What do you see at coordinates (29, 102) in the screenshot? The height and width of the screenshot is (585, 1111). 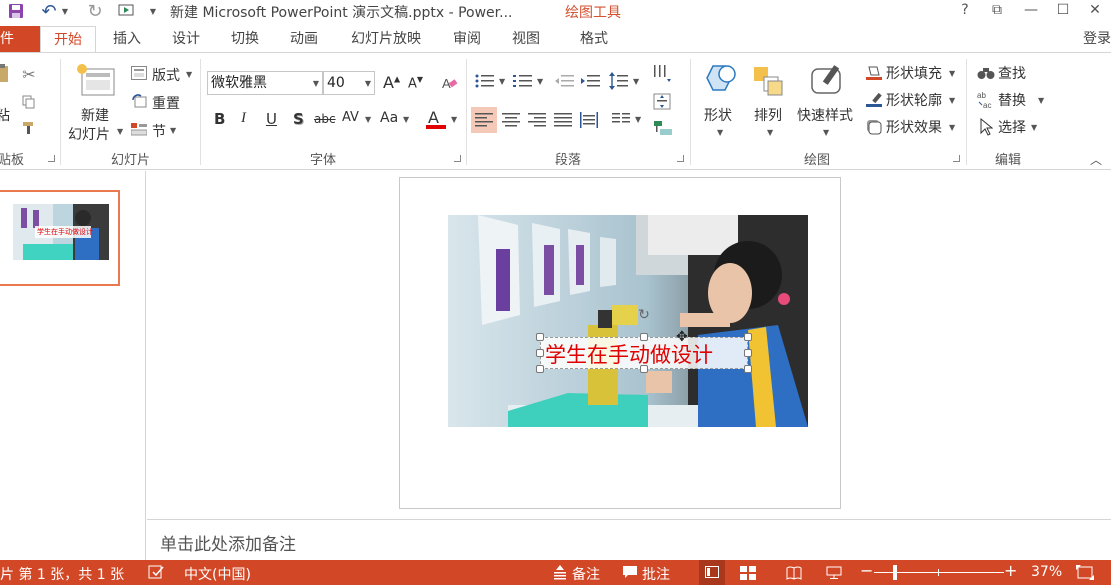 I see `copy-icon` at bounding box center [29, 102].